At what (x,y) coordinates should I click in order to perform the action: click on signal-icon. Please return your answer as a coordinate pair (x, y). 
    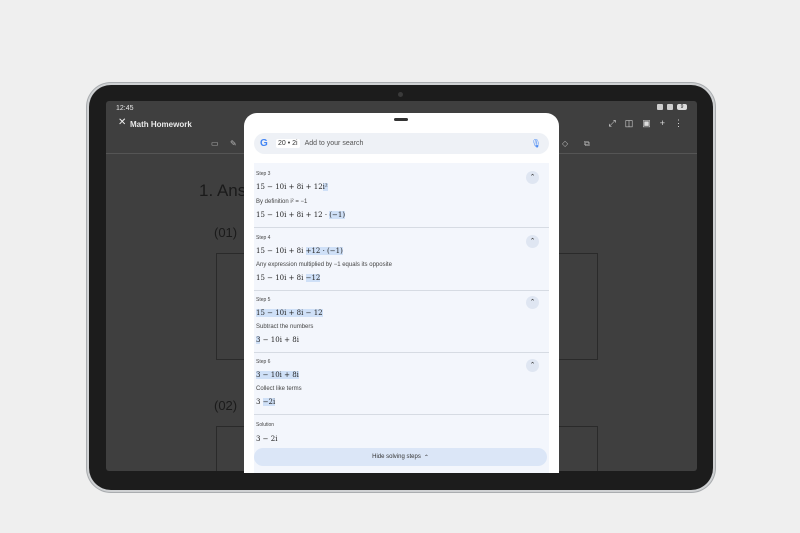
    Looking at the image, I should click on (670, 107).